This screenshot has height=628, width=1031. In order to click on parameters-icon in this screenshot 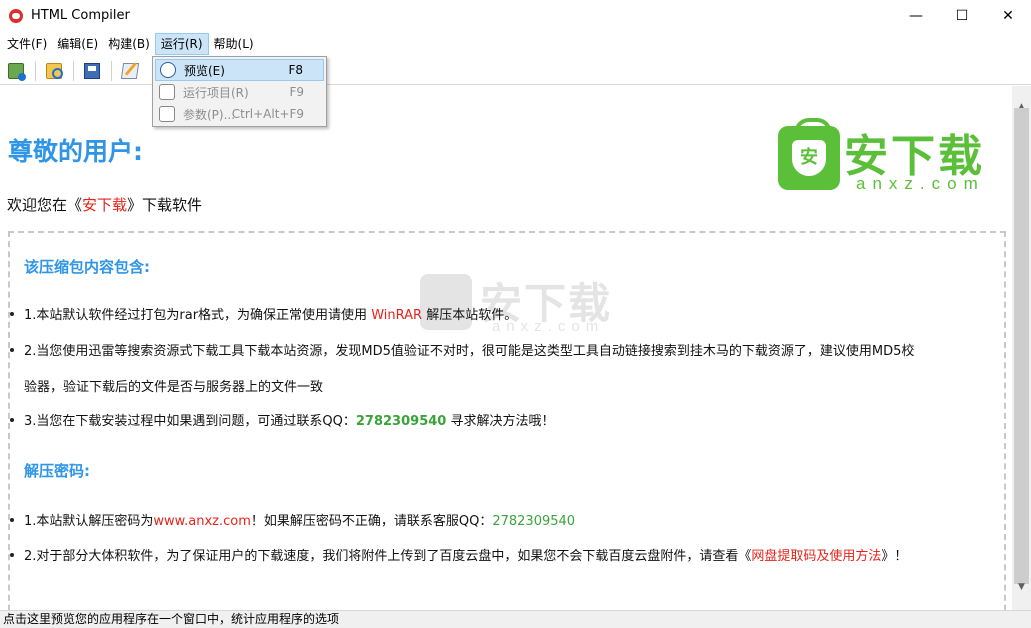, I will do `click(167, 114)`.